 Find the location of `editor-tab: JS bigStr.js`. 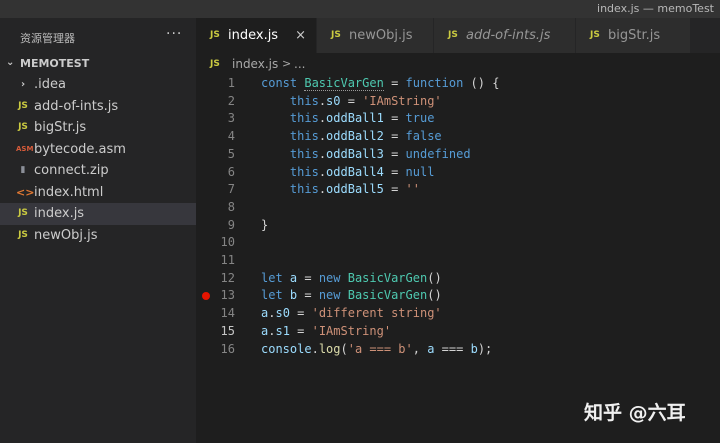

editor-tab: JS bigStr.js is located at coordinates (633, 35).